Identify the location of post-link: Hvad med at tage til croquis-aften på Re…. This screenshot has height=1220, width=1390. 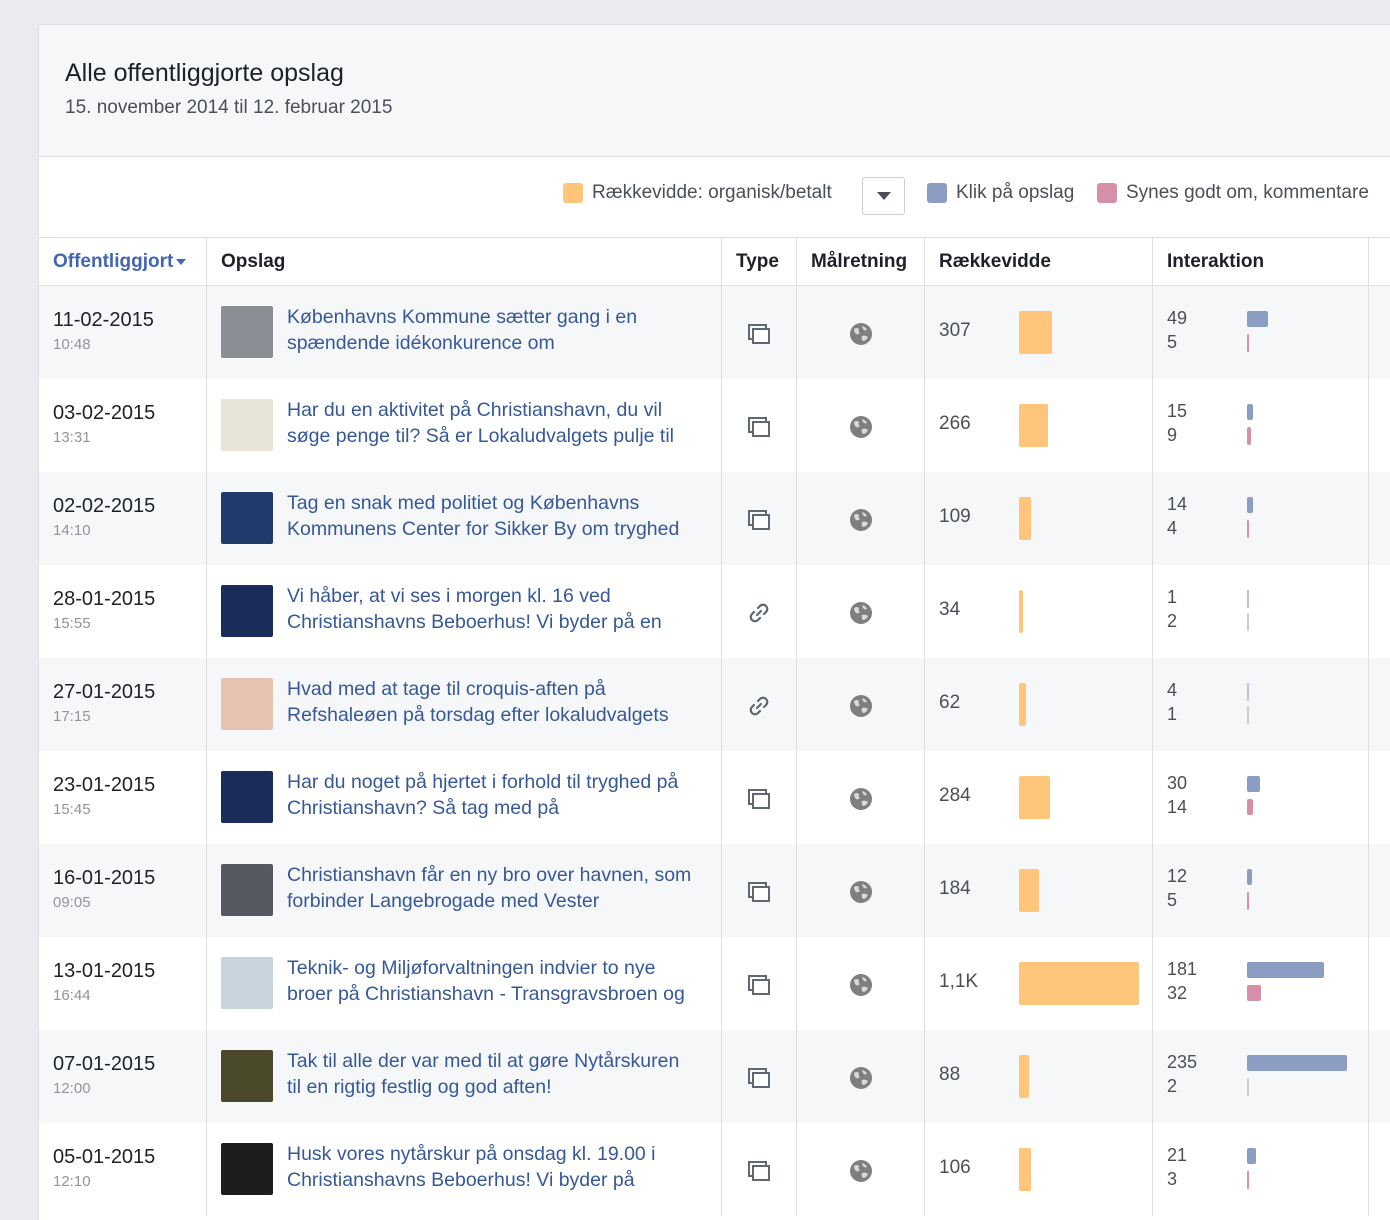
(502, 702).